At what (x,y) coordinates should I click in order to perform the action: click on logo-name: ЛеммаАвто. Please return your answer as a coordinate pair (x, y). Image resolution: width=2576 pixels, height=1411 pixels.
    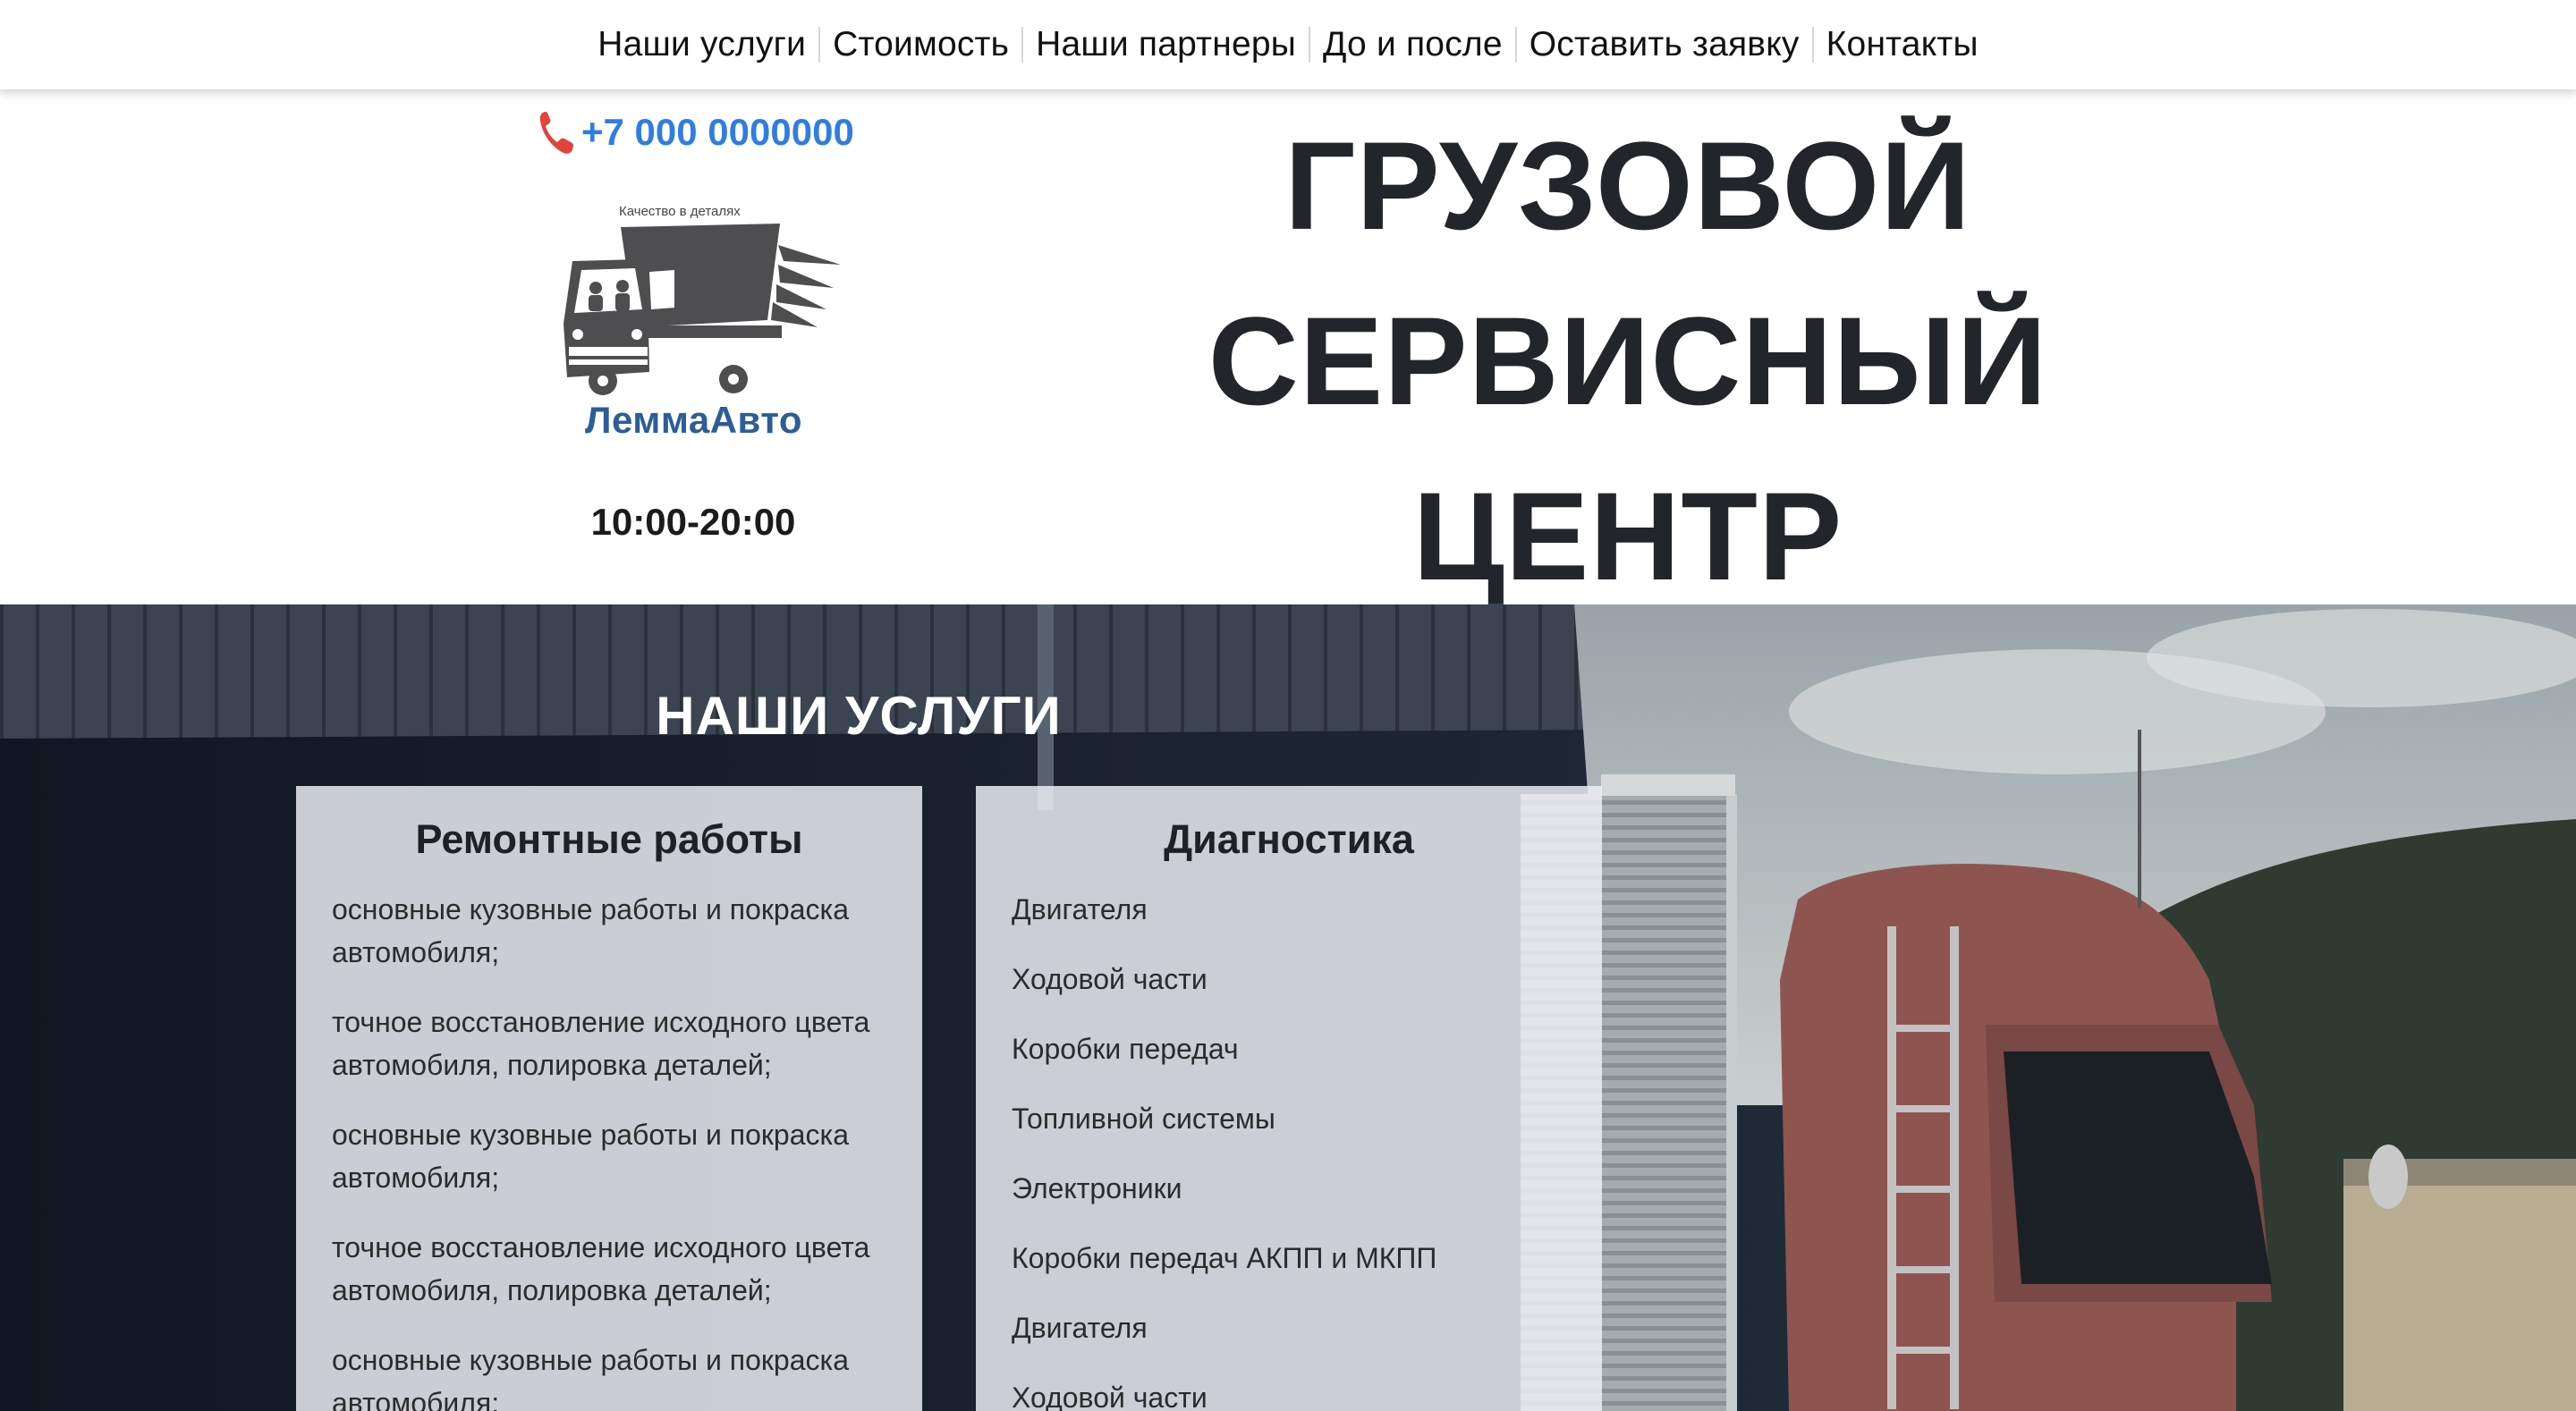
    Looking at the image, I should click on (693, 420).